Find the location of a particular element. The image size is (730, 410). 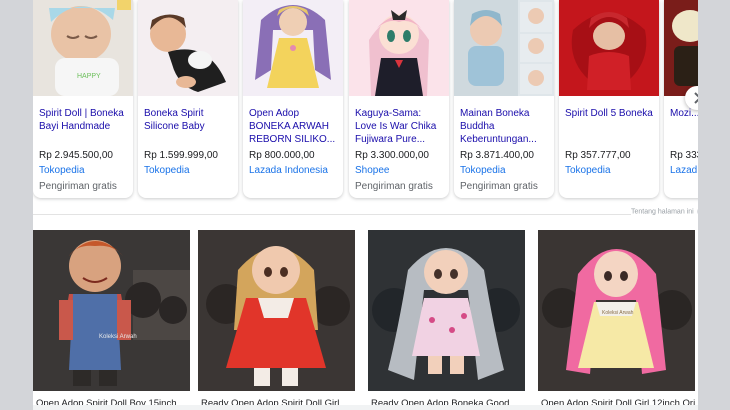

about-this-page-link: Tentang halaman ini is located at coordinates (664, 211).